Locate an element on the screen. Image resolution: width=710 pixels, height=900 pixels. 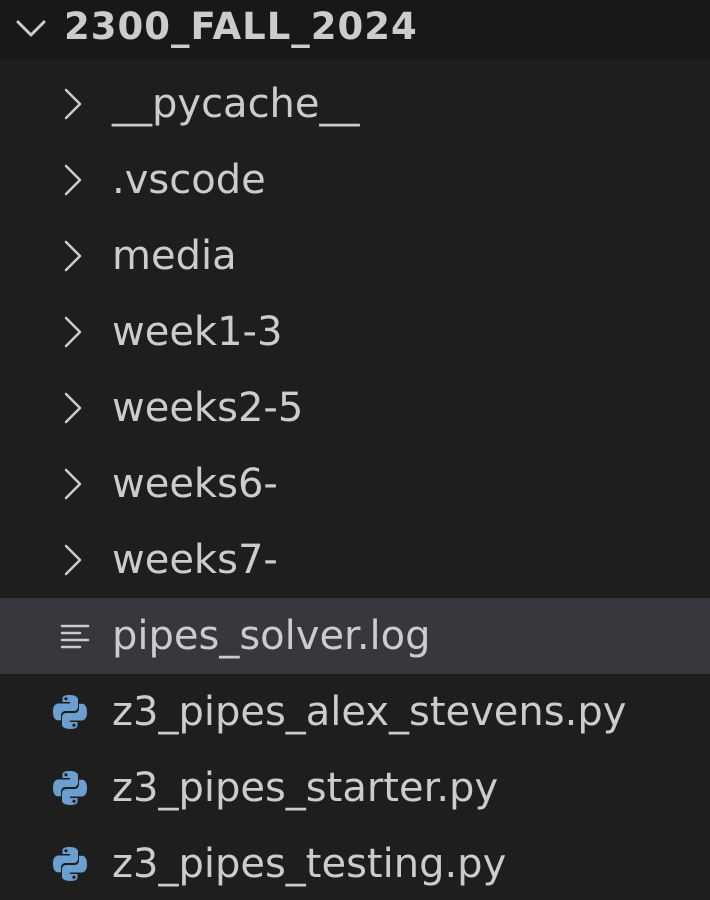
tree-item-label: __pycache__ is located at coordinates (236, 104).